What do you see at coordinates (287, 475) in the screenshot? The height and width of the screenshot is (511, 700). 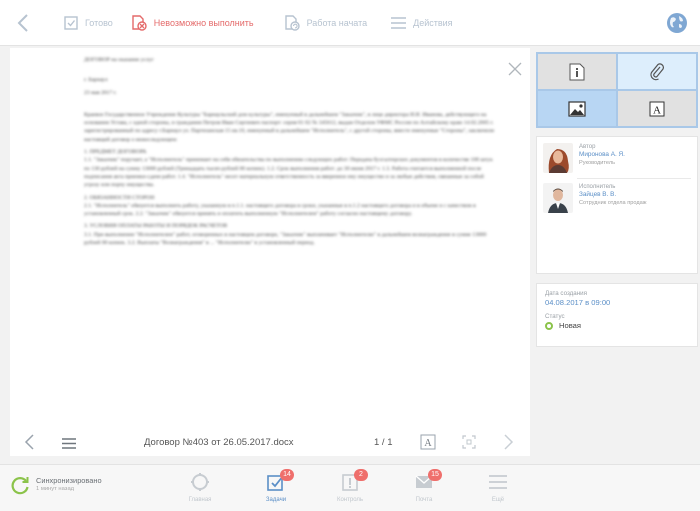 I see `tasks-badge: 14` at bounding box center [287, 475].